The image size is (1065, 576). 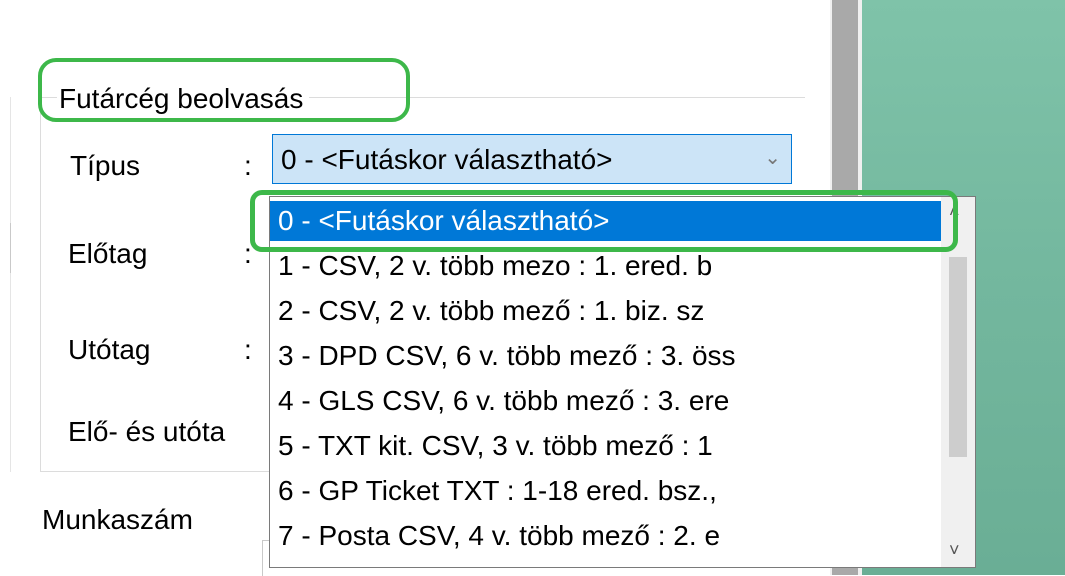 I want to click on scrollbar-thumb, so click(x=958, y=357).